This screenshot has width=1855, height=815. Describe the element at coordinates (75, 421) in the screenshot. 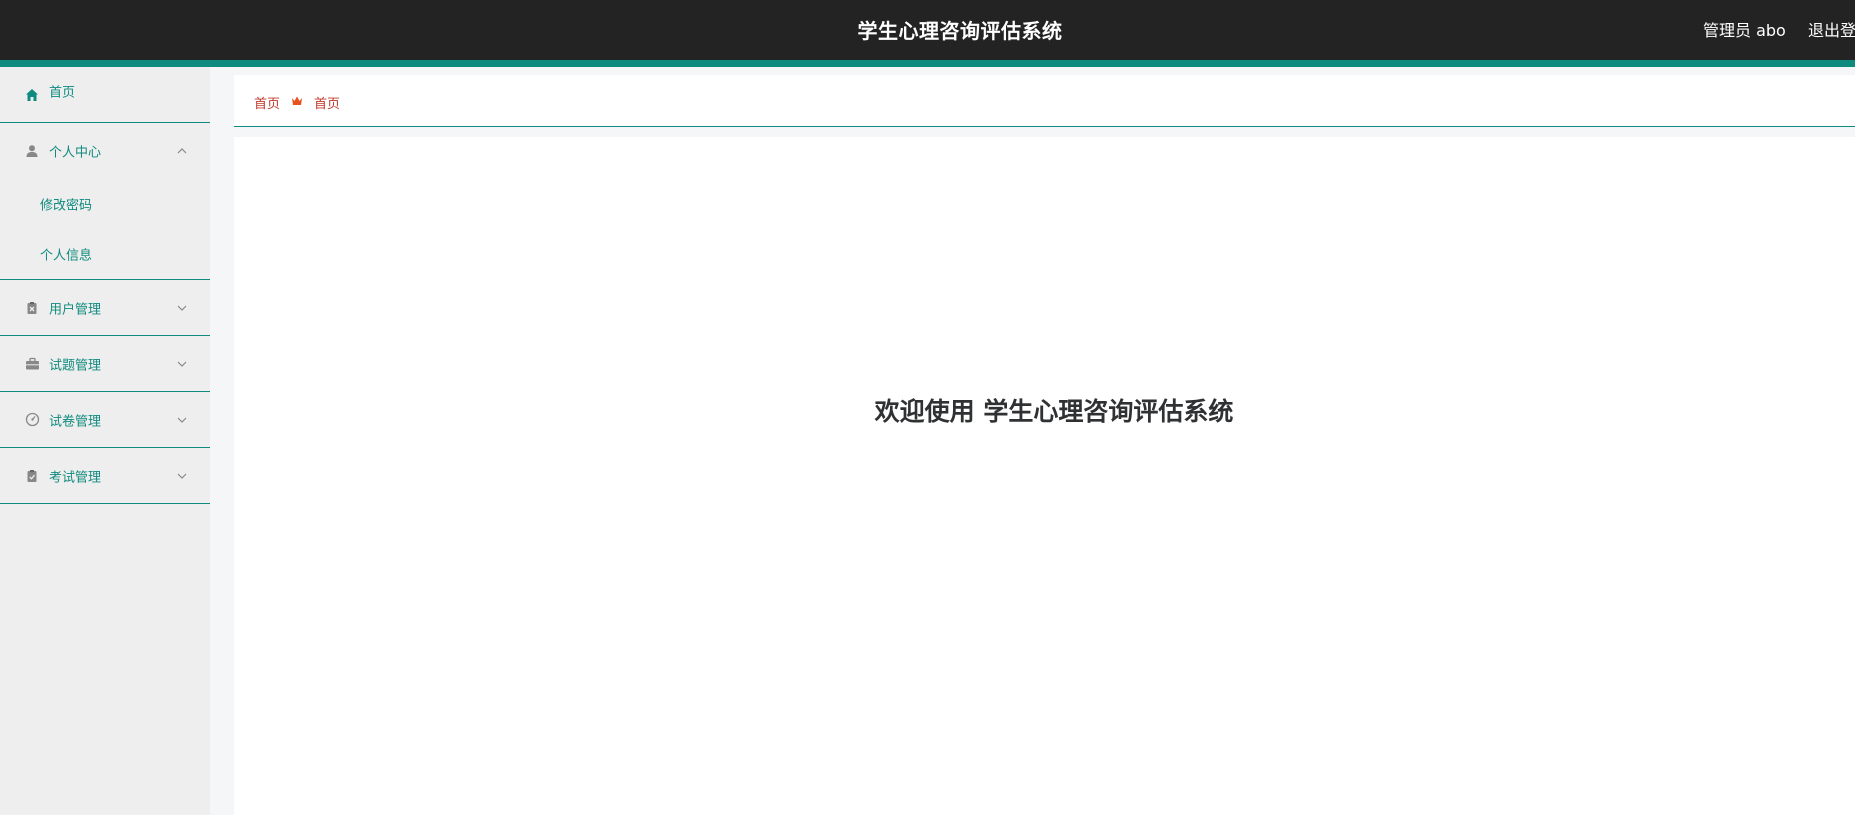

I see `sidebar-item-label: 试卷管理` at that location.